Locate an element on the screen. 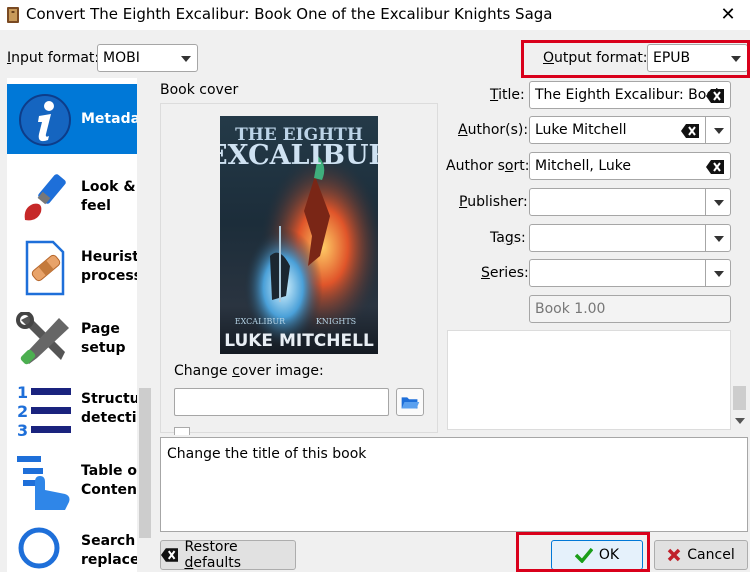 This screenshot has width=750, height=572. cancel-button: Cancel is located at coordinates (701, 555).